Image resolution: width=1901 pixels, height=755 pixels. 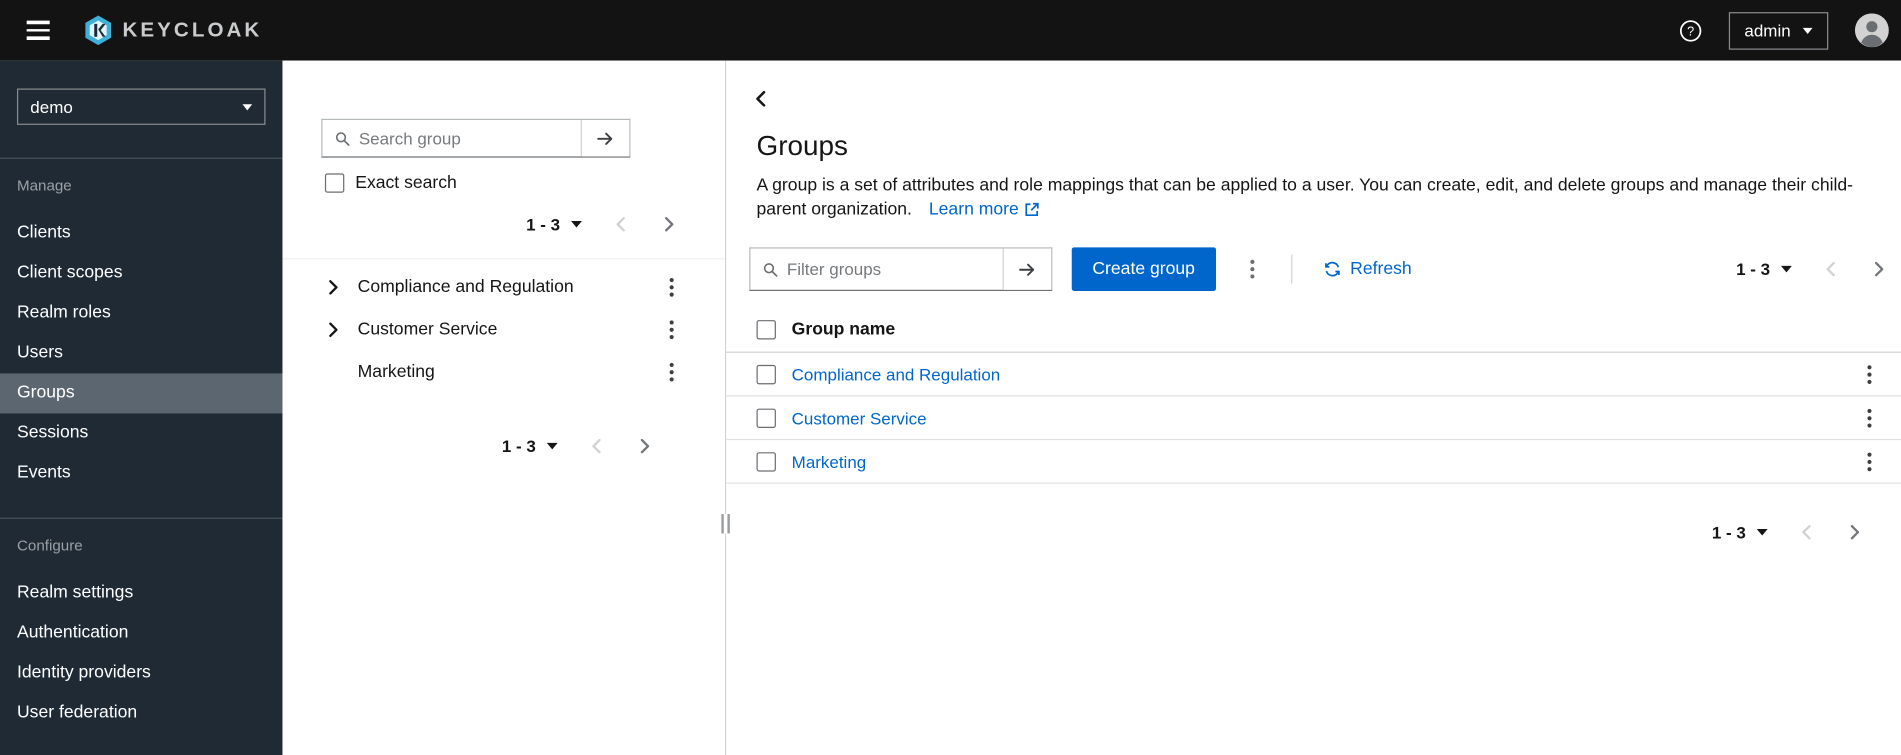 What do you see at coordinates (829, 461) in the screenshot?
I see `group-link: Marketing` at bounding box center [829, 461].